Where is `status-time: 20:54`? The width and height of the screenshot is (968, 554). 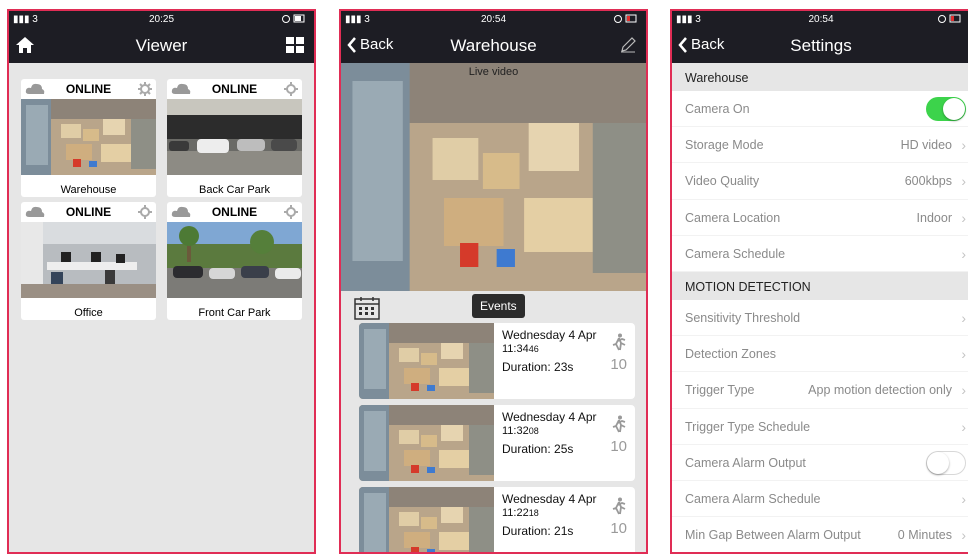
status-time: 20:54 is located at coordinates (493, 19).